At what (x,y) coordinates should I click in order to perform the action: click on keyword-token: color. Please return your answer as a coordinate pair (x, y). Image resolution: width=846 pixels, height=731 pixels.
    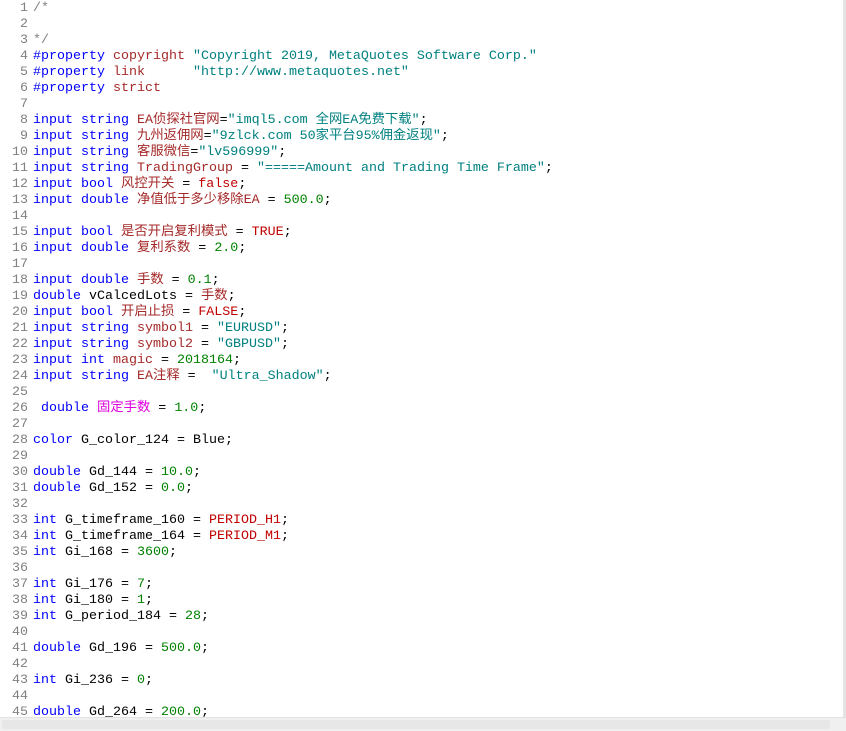
    Looking at the image, I should click on (53, 440).